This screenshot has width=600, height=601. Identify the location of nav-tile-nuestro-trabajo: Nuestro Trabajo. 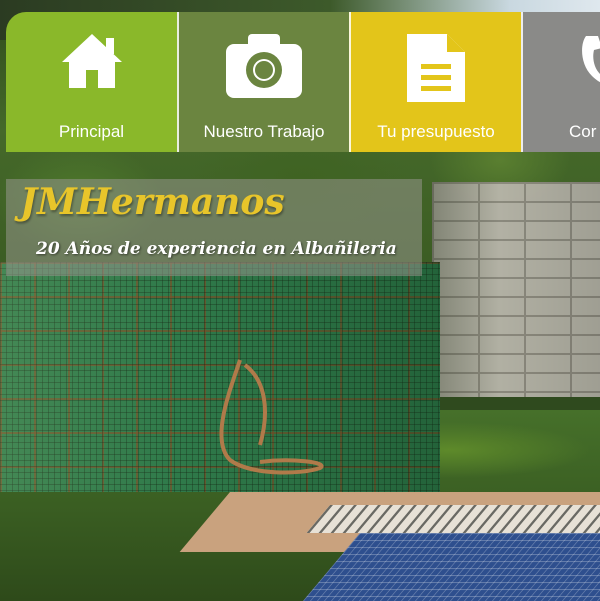
(263, 82).